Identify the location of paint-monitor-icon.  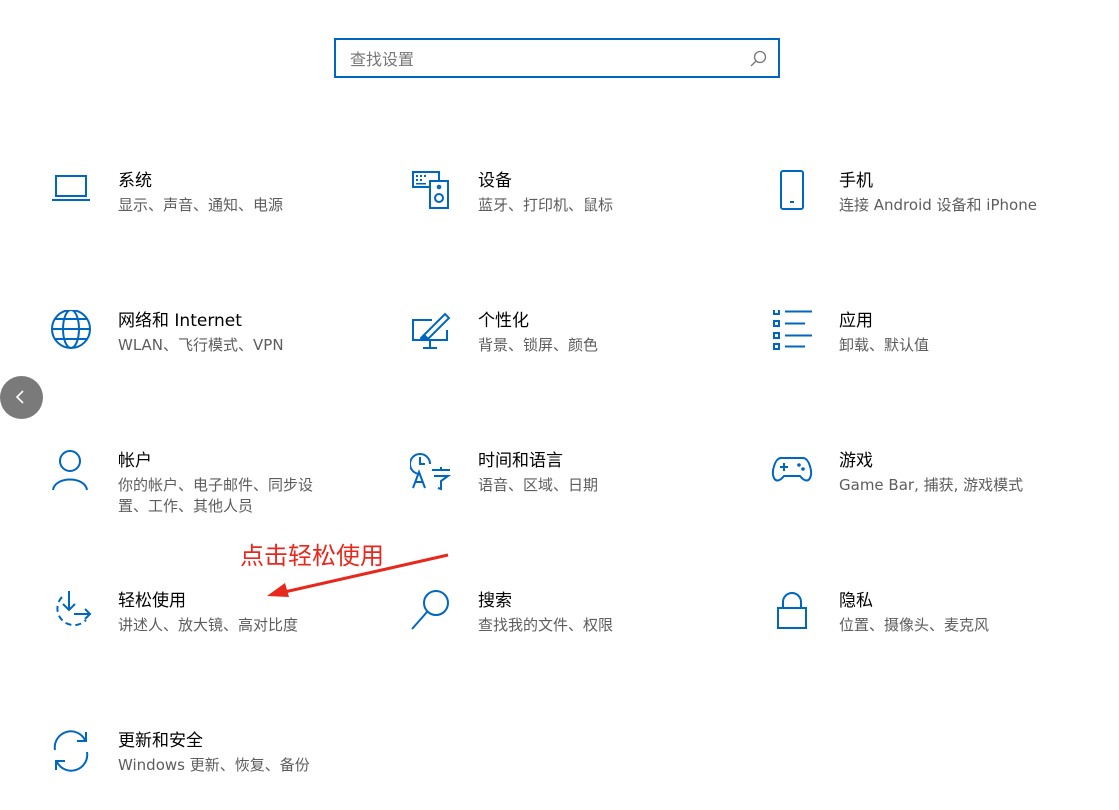
(431, 331).